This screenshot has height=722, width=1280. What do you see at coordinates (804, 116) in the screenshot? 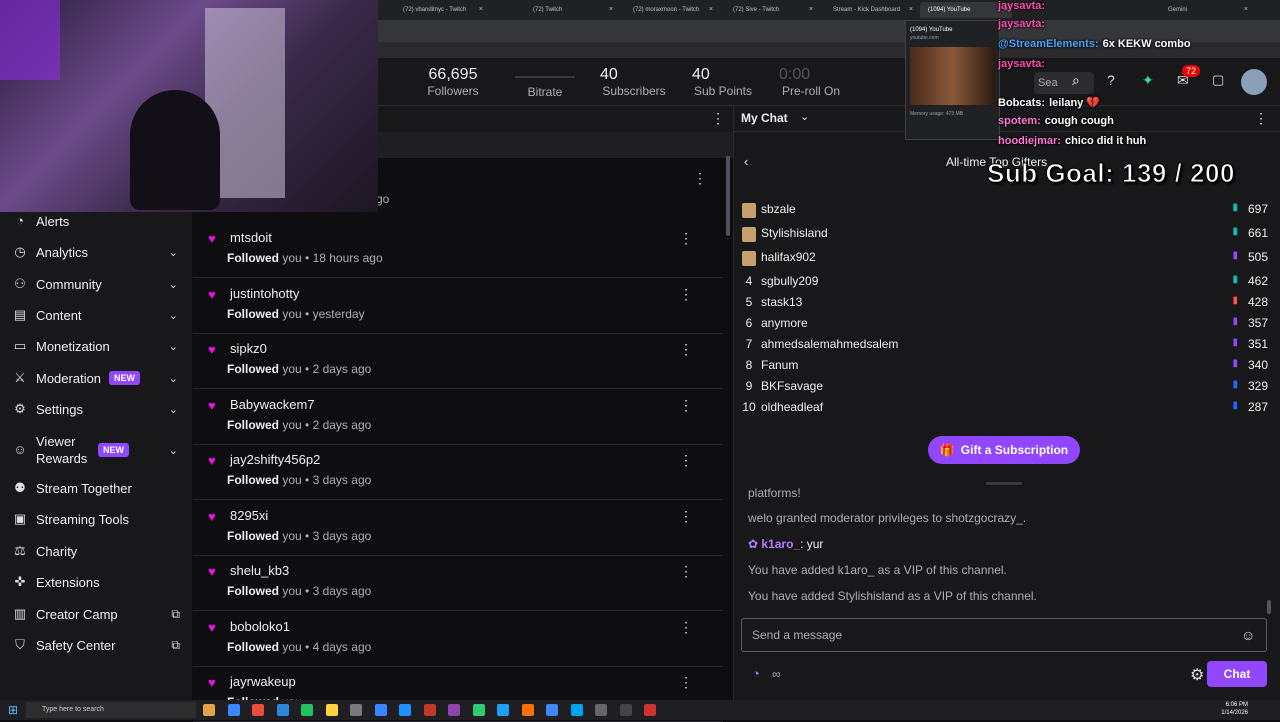
I see `chevron-down-icon: ⌄` at bounding box center [804, 116].